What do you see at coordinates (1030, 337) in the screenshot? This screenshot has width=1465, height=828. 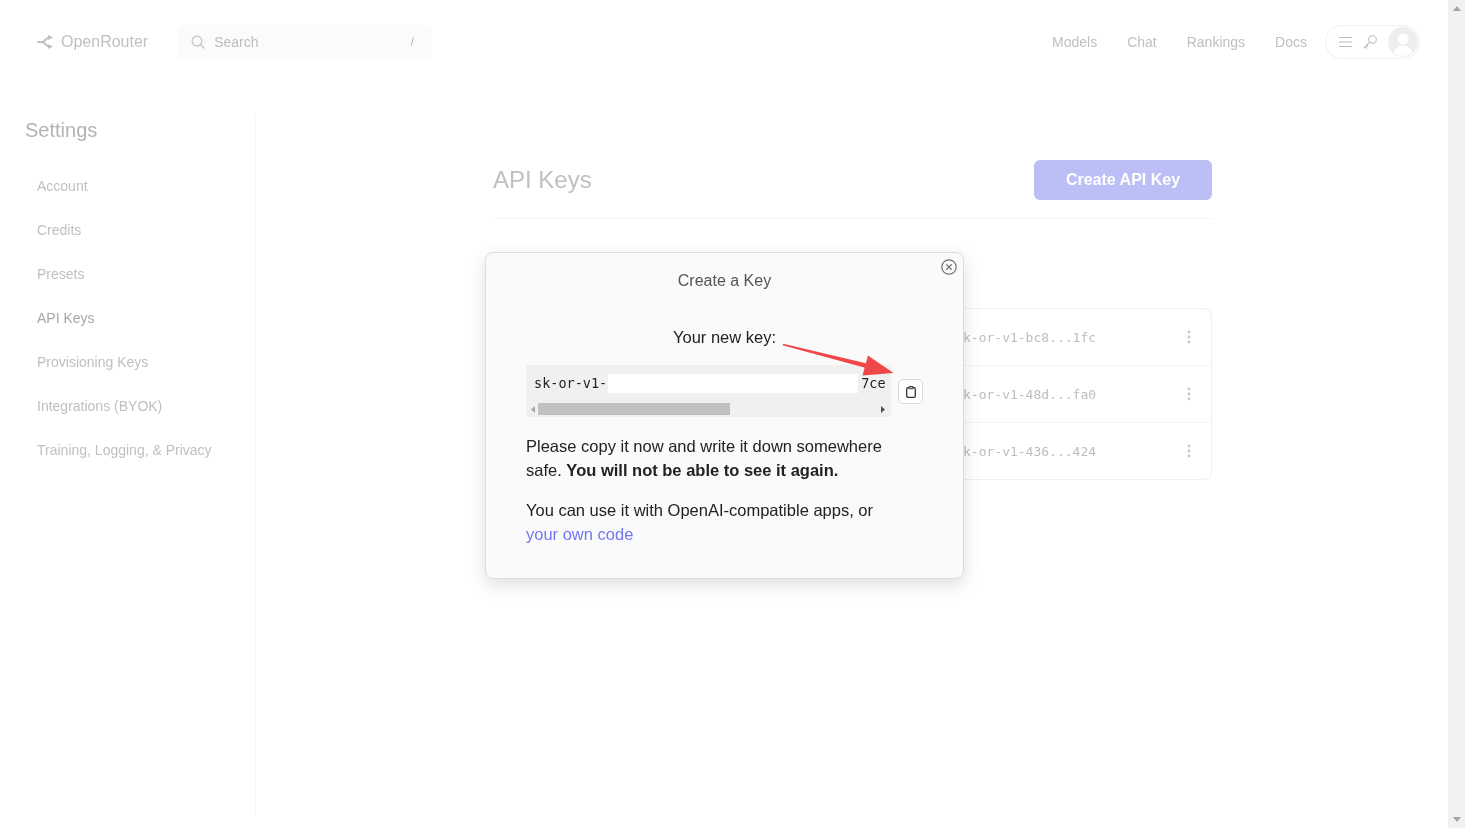 I see `key-text: k-or-v1-bc8...1fc` at bounding box center [1030, 337].